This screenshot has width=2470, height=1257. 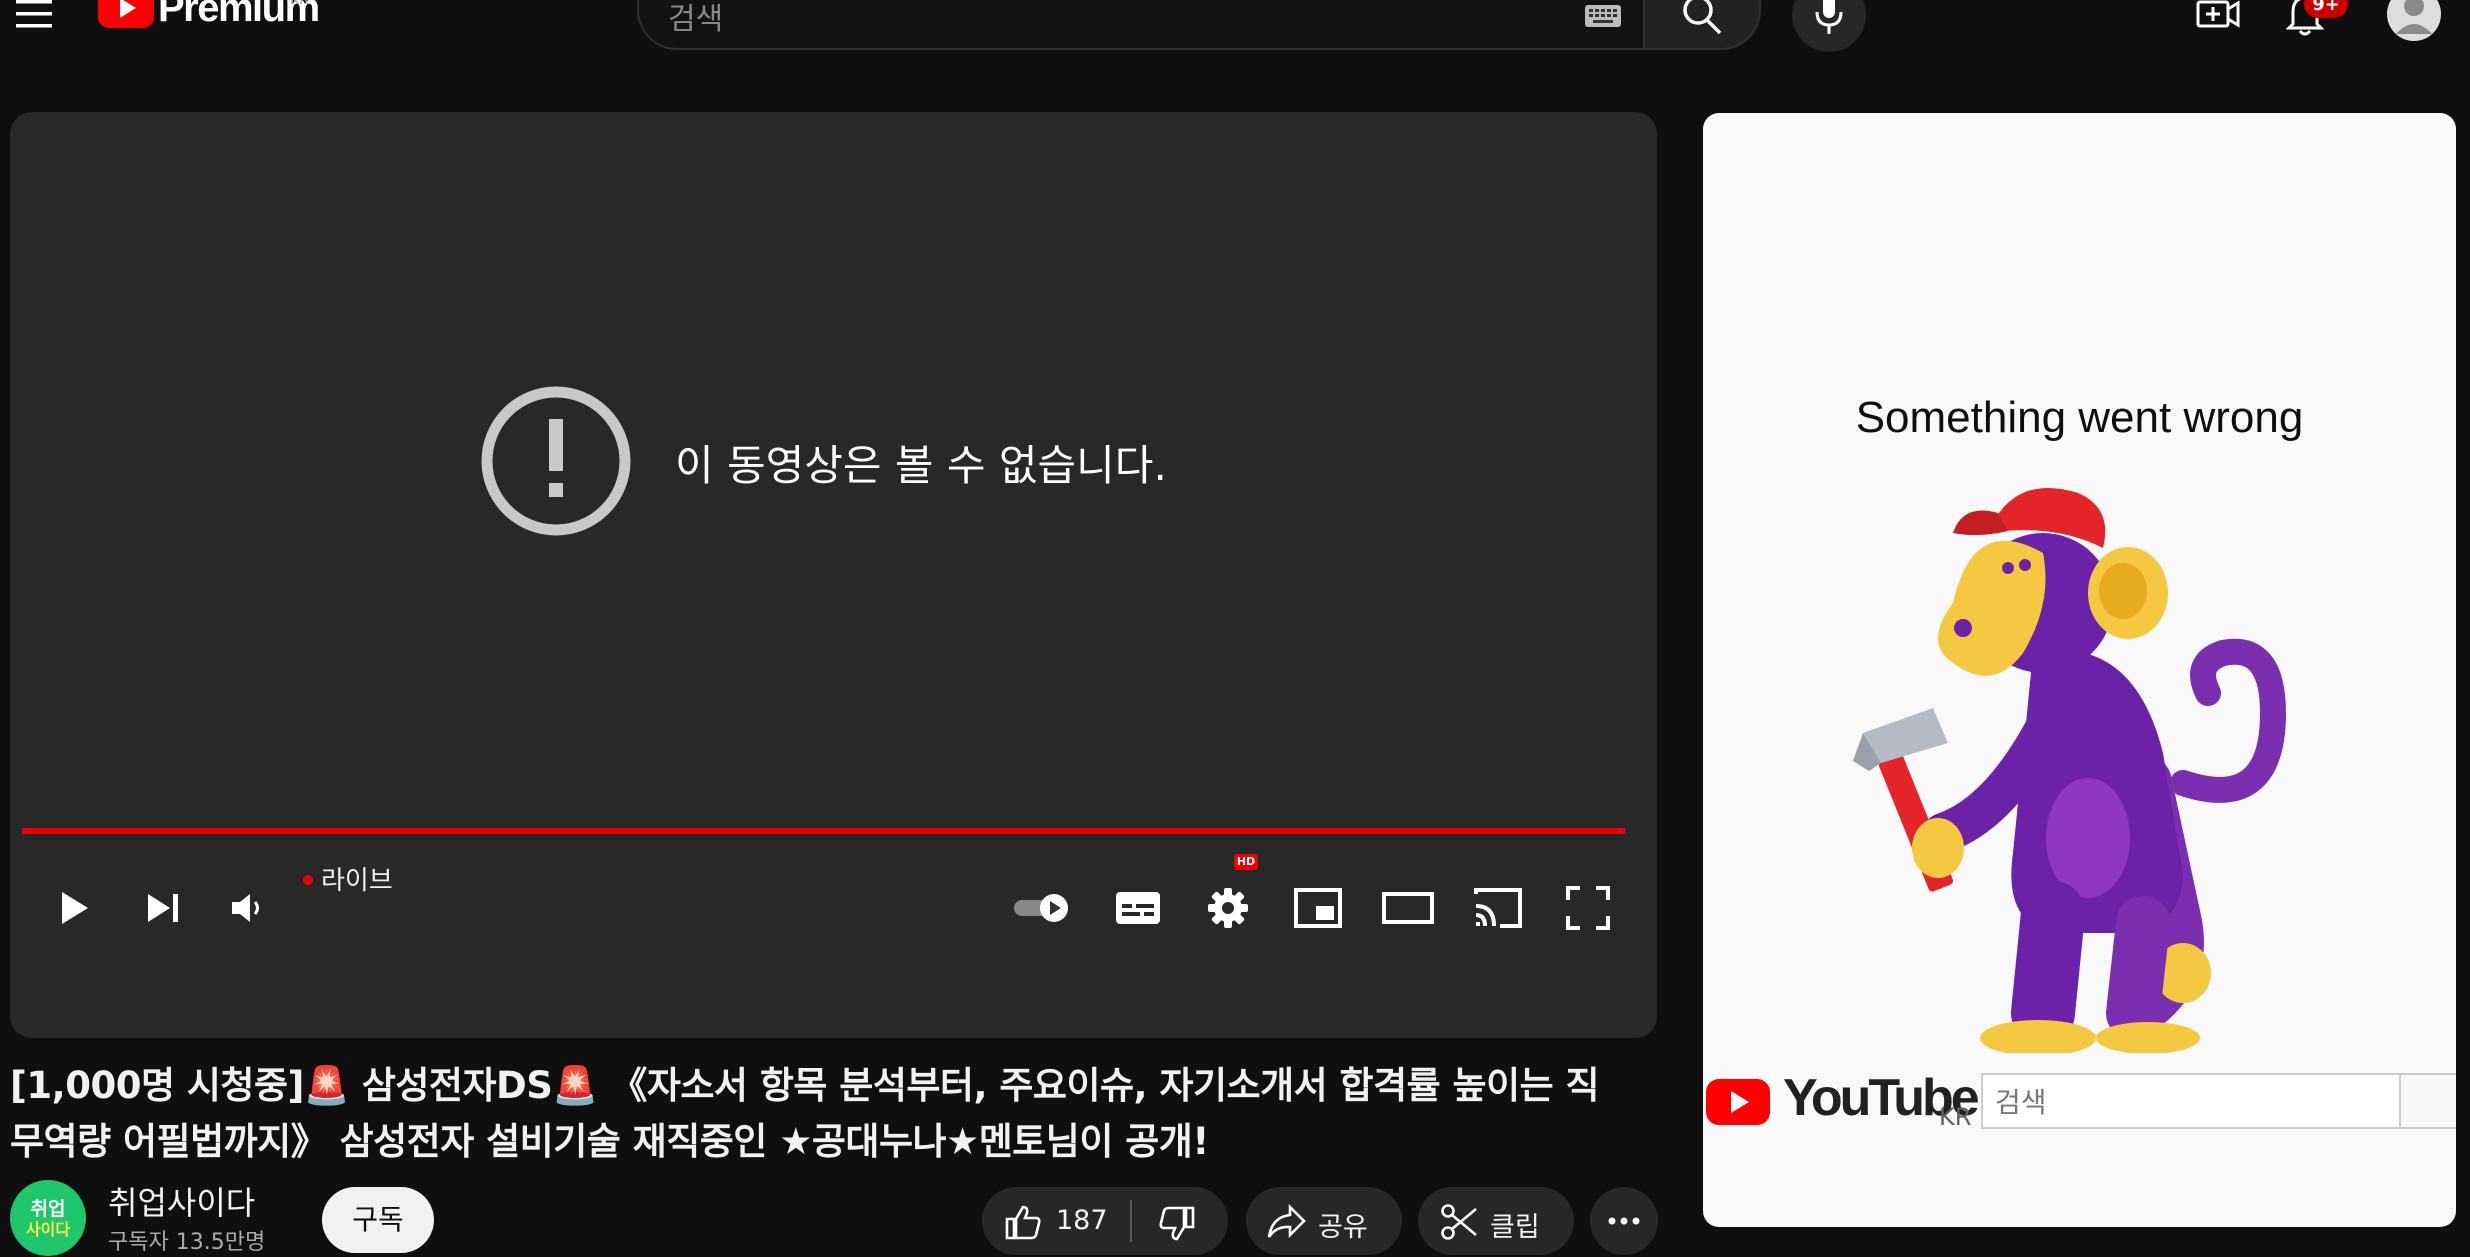 What do you see at coordinates (696, 19) in the screenshot?
I see `search-placeholder: 검색` at bounding box center [696, 19].